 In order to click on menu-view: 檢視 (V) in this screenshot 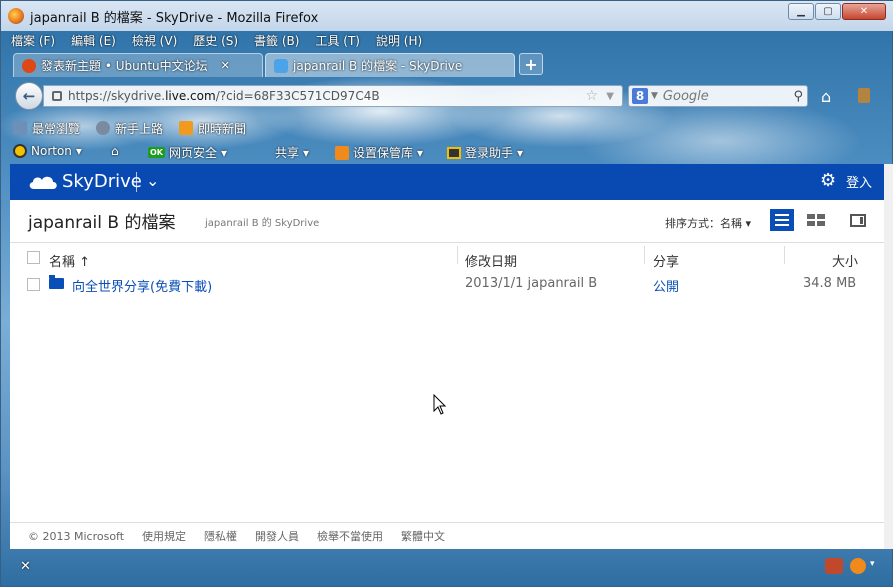, I will do `click(154, 41)`.